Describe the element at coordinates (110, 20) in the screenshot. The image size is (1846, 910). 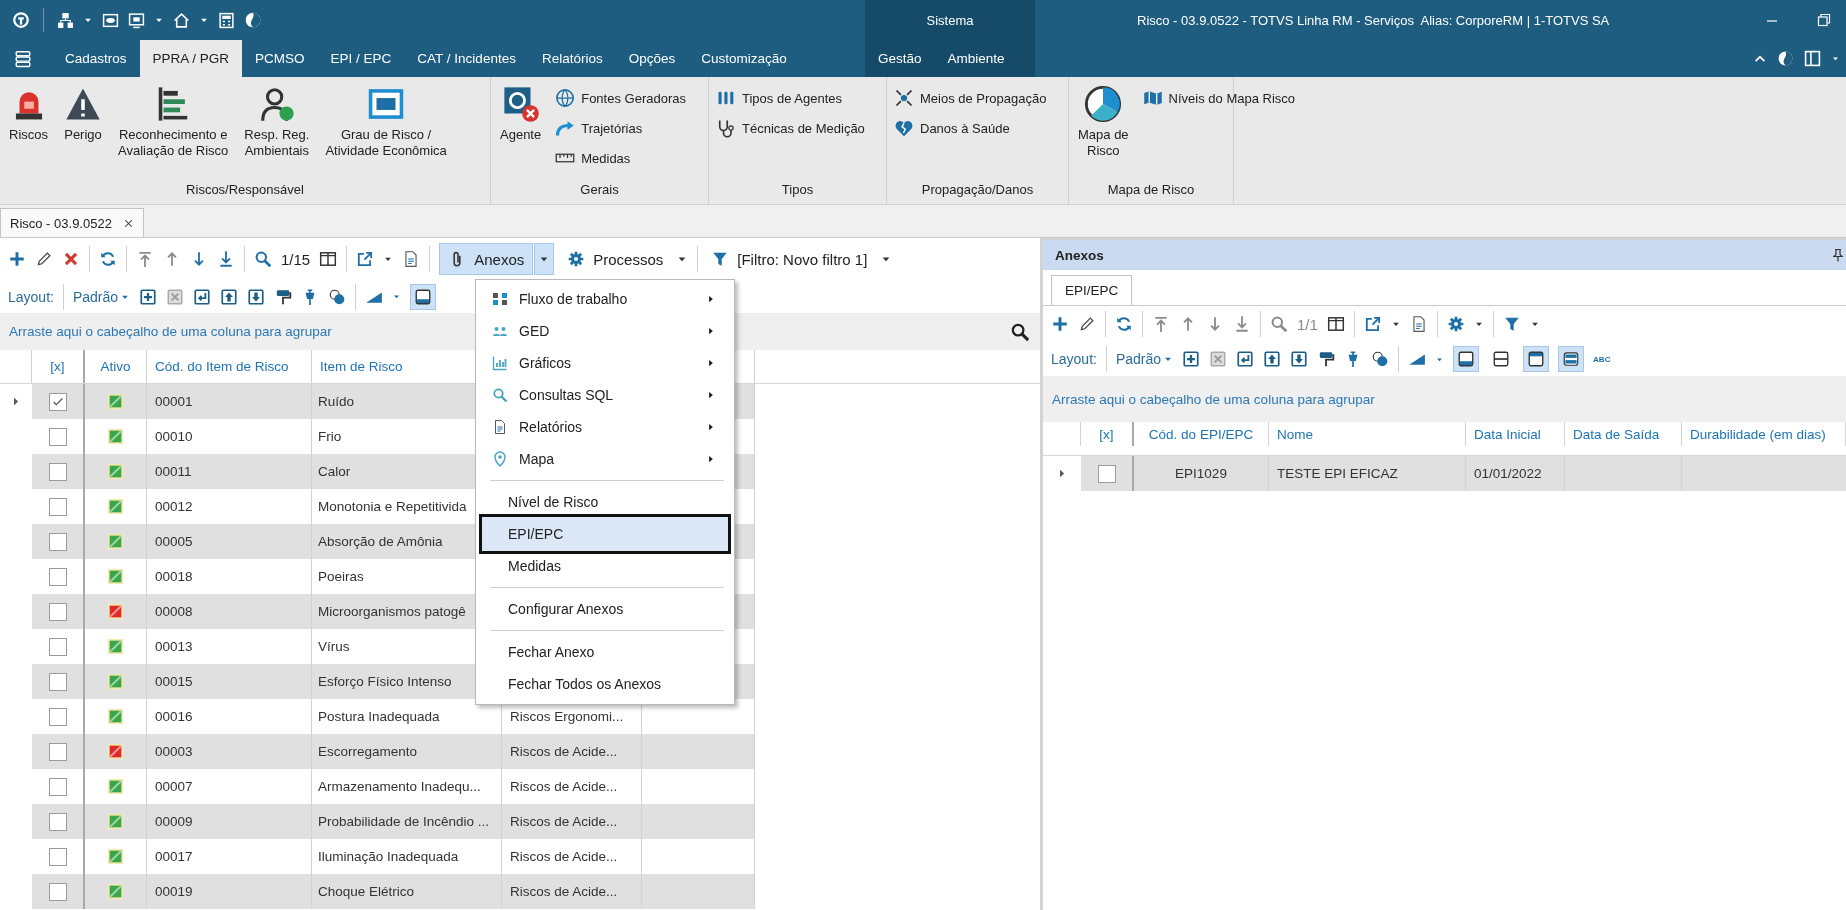
I see `eye-icon` at that location.